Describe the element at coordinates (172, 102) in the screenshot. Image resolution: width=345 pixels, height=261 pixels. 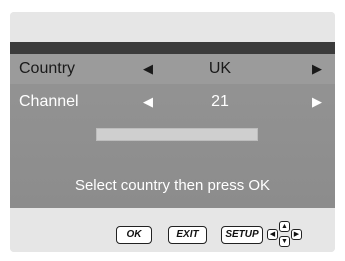
I see `channel-row: Channel ◀ 21 ▶` at that location.